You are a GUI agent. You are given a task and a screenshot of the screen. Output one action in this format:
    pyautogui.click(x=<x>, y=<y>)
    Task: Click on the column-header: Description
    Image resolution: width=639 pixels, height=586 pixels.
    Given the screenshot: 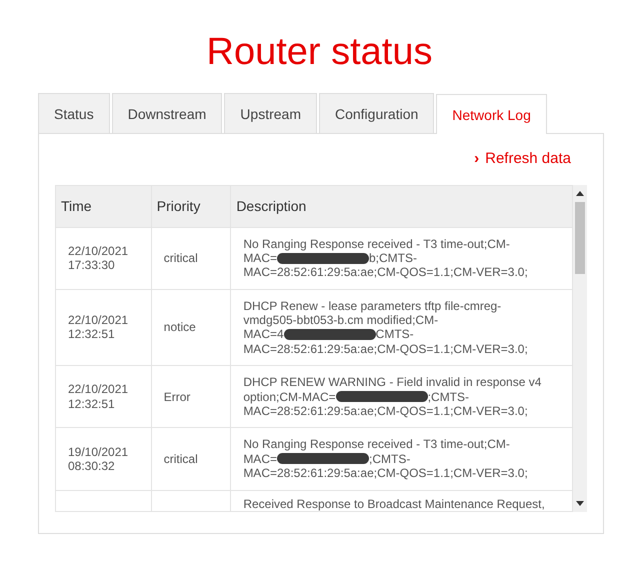 What is the action you would take?
    pyautogui.click(x=401, y=206)
    